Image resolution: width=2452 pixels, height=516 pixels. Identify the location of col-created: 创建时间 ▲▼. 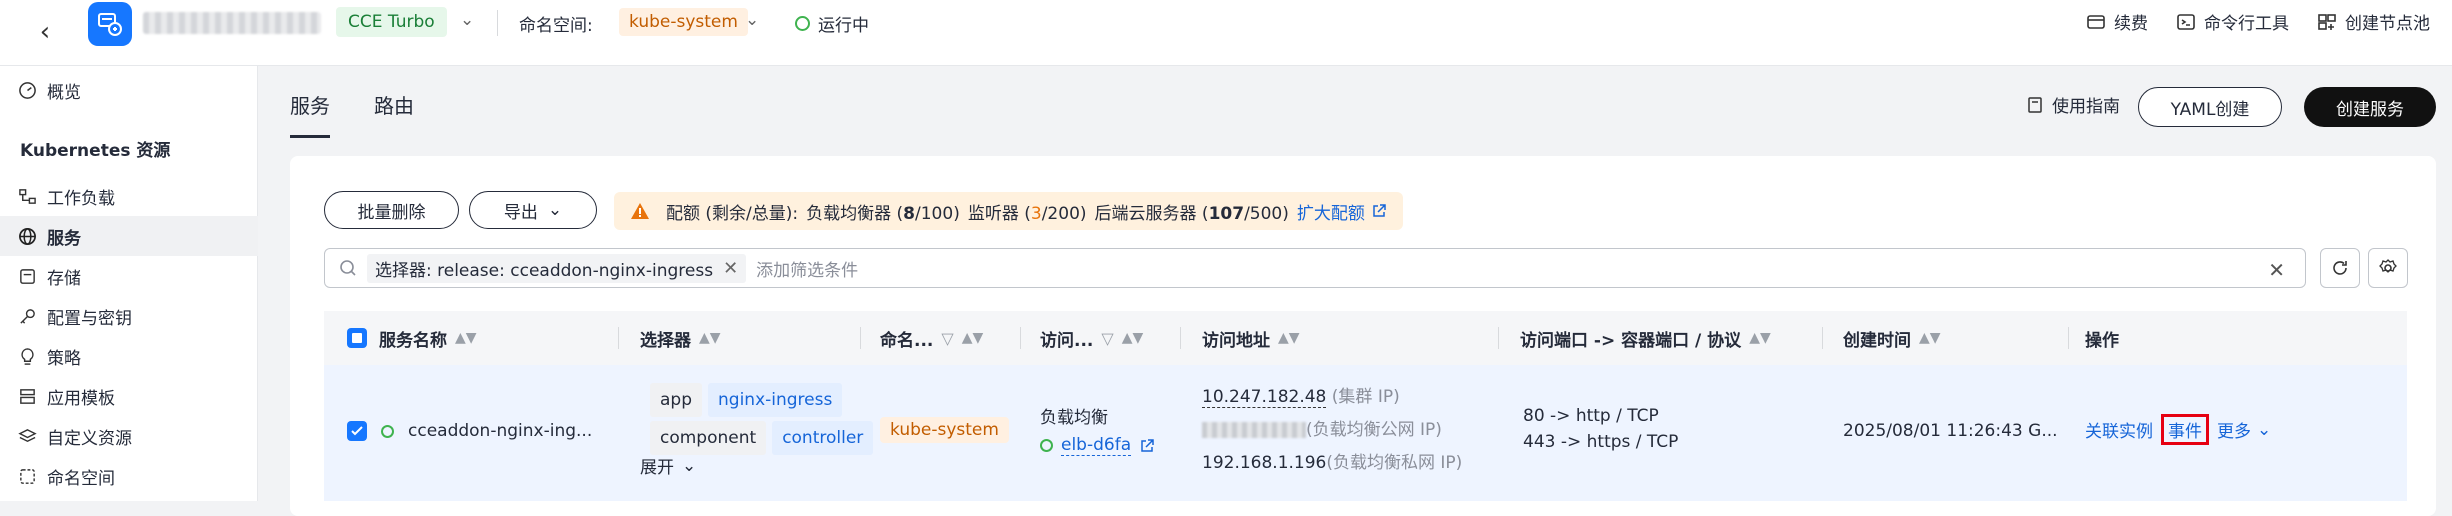
(1892, 338).